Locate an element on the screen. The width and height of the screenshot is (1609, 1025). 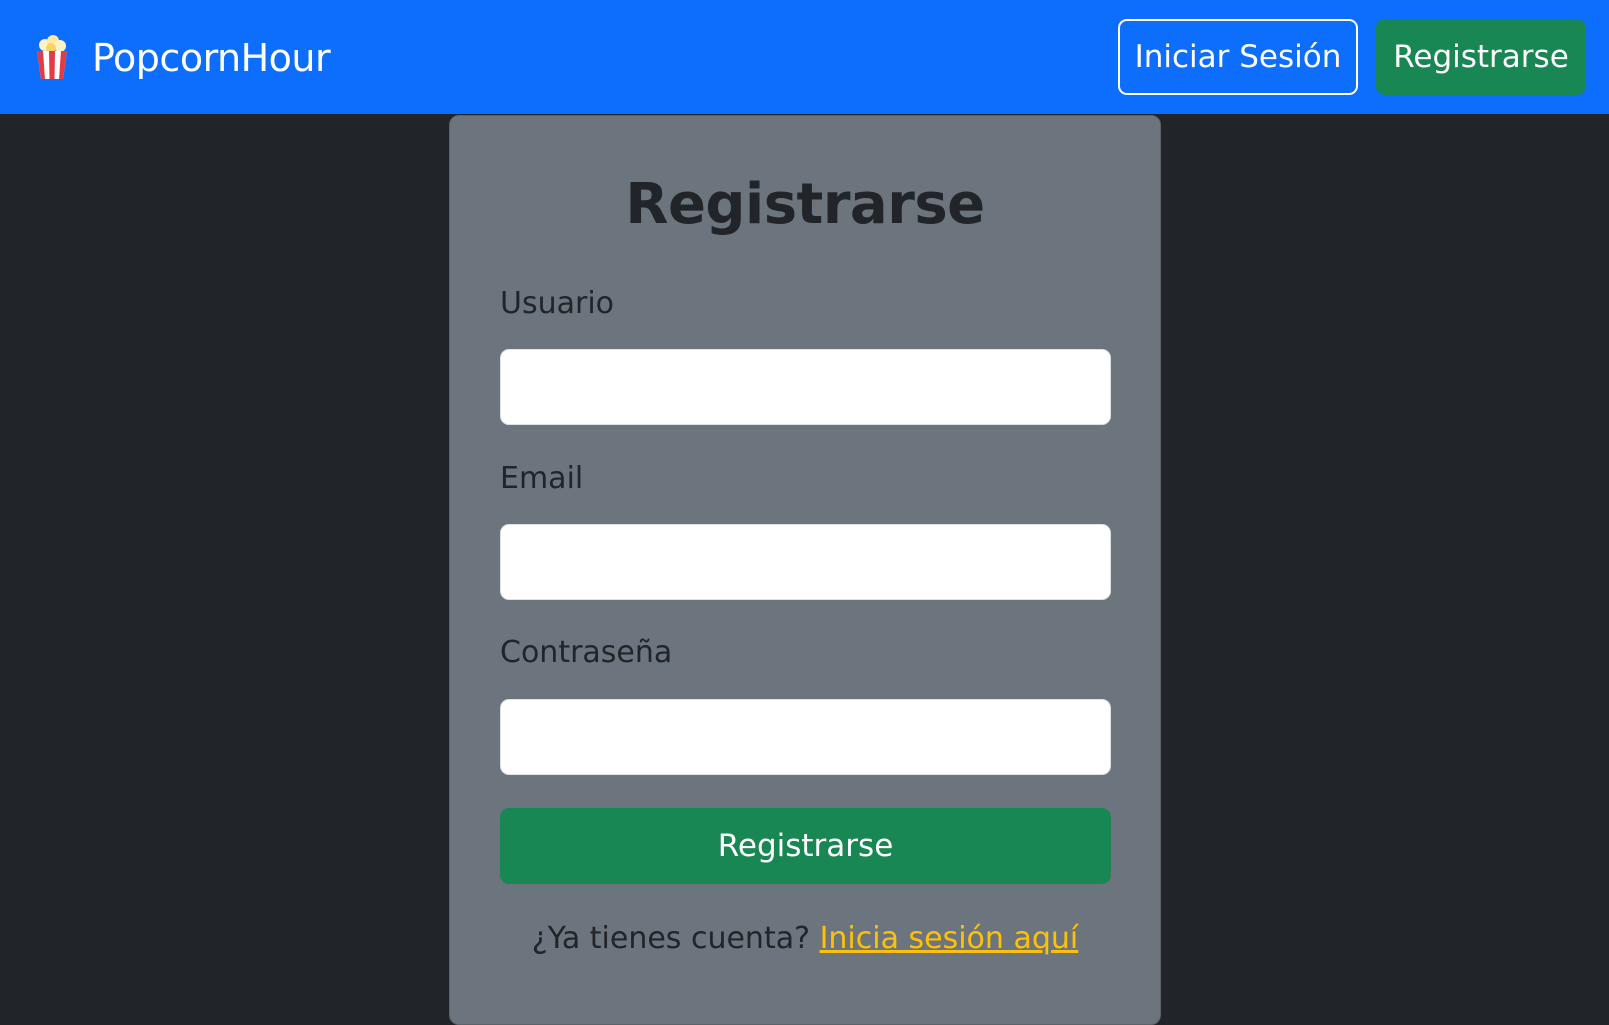
register-submit-button: Registrarse is located at coordinates (805, 846).